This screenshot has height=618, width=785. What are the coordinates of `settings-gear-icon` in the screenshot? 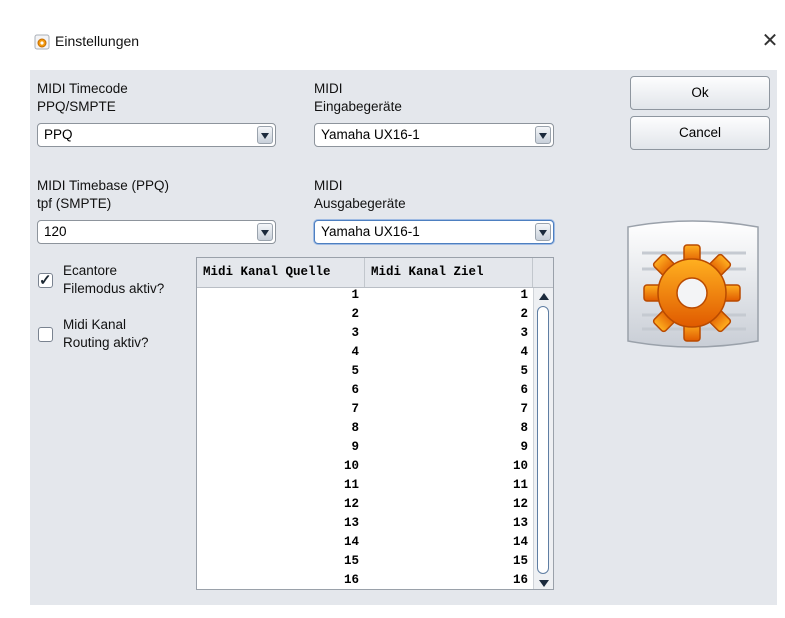 It's located at (693, 284).